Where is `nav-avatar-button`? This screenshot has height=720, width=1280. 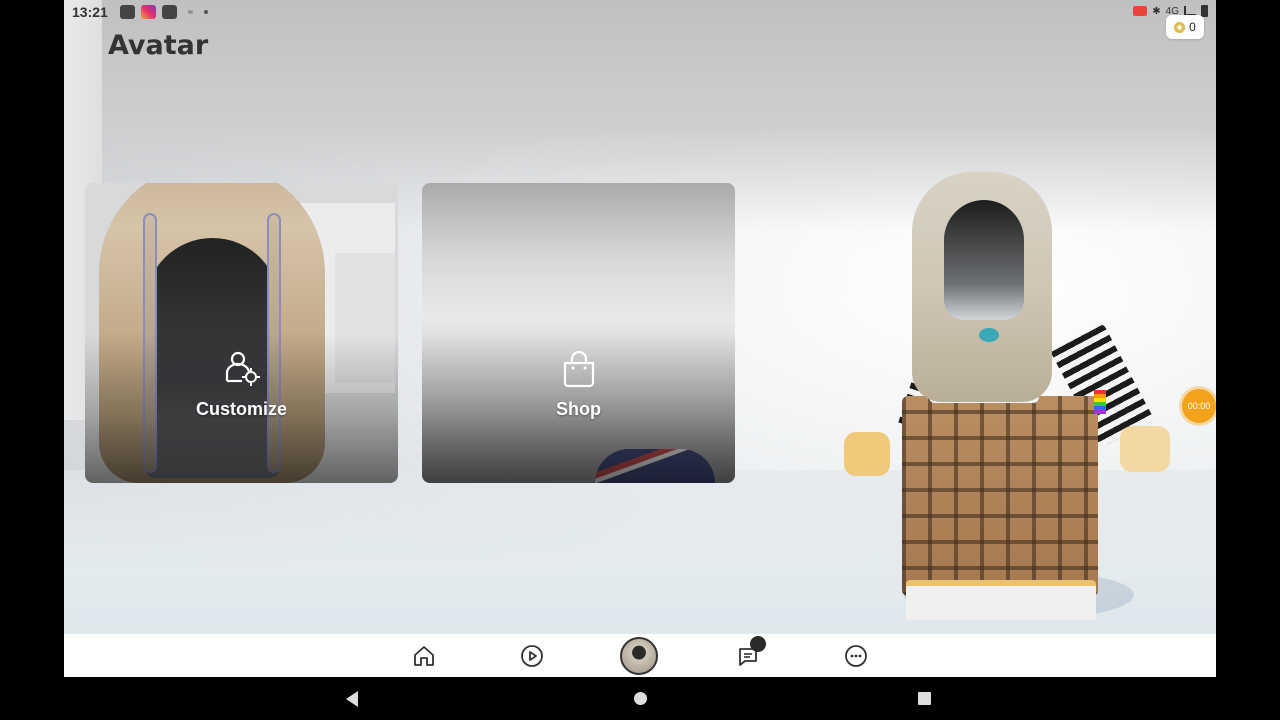 nav-avatar-button is located at coordinates (639, 656).